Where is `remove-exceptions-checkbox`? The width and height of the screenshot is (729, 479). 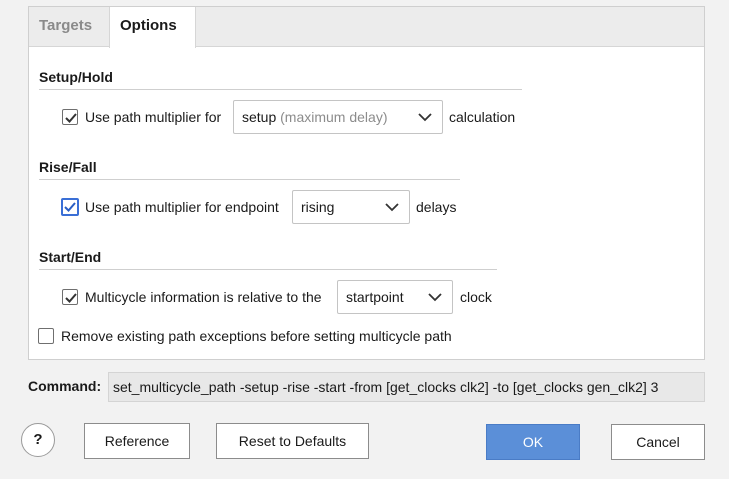 remove-exceptions-checkbox is located at coordinates (46, 336).